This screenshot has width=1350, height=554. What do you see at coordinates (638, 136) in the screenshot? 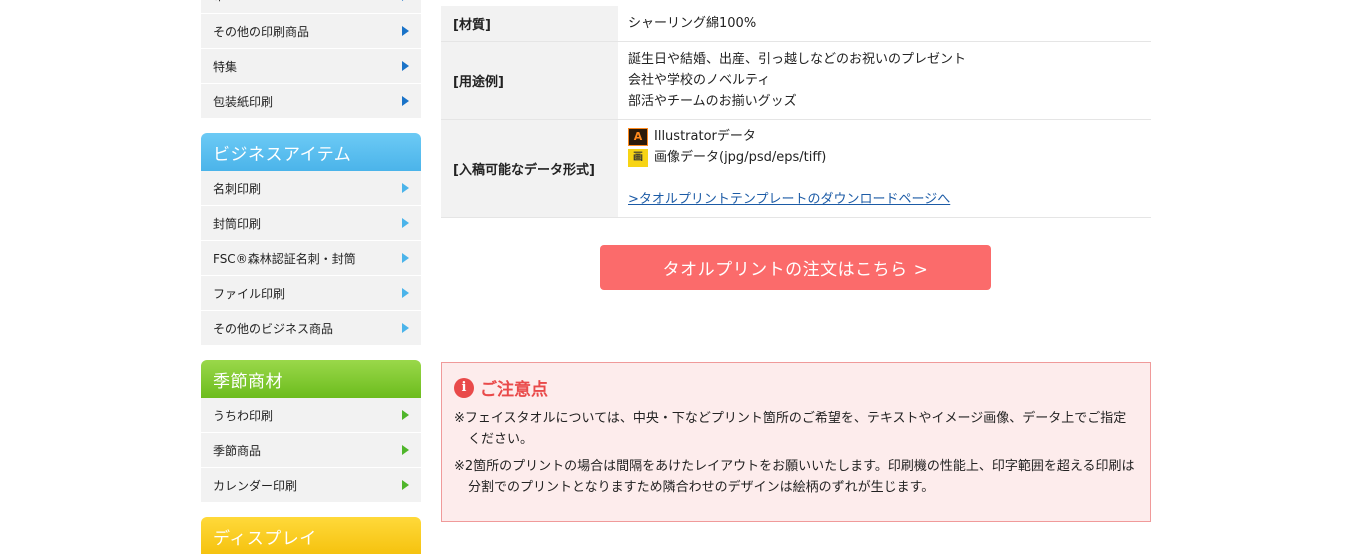
I see `illustrator-icon: A` at bounding box center [638, 136].